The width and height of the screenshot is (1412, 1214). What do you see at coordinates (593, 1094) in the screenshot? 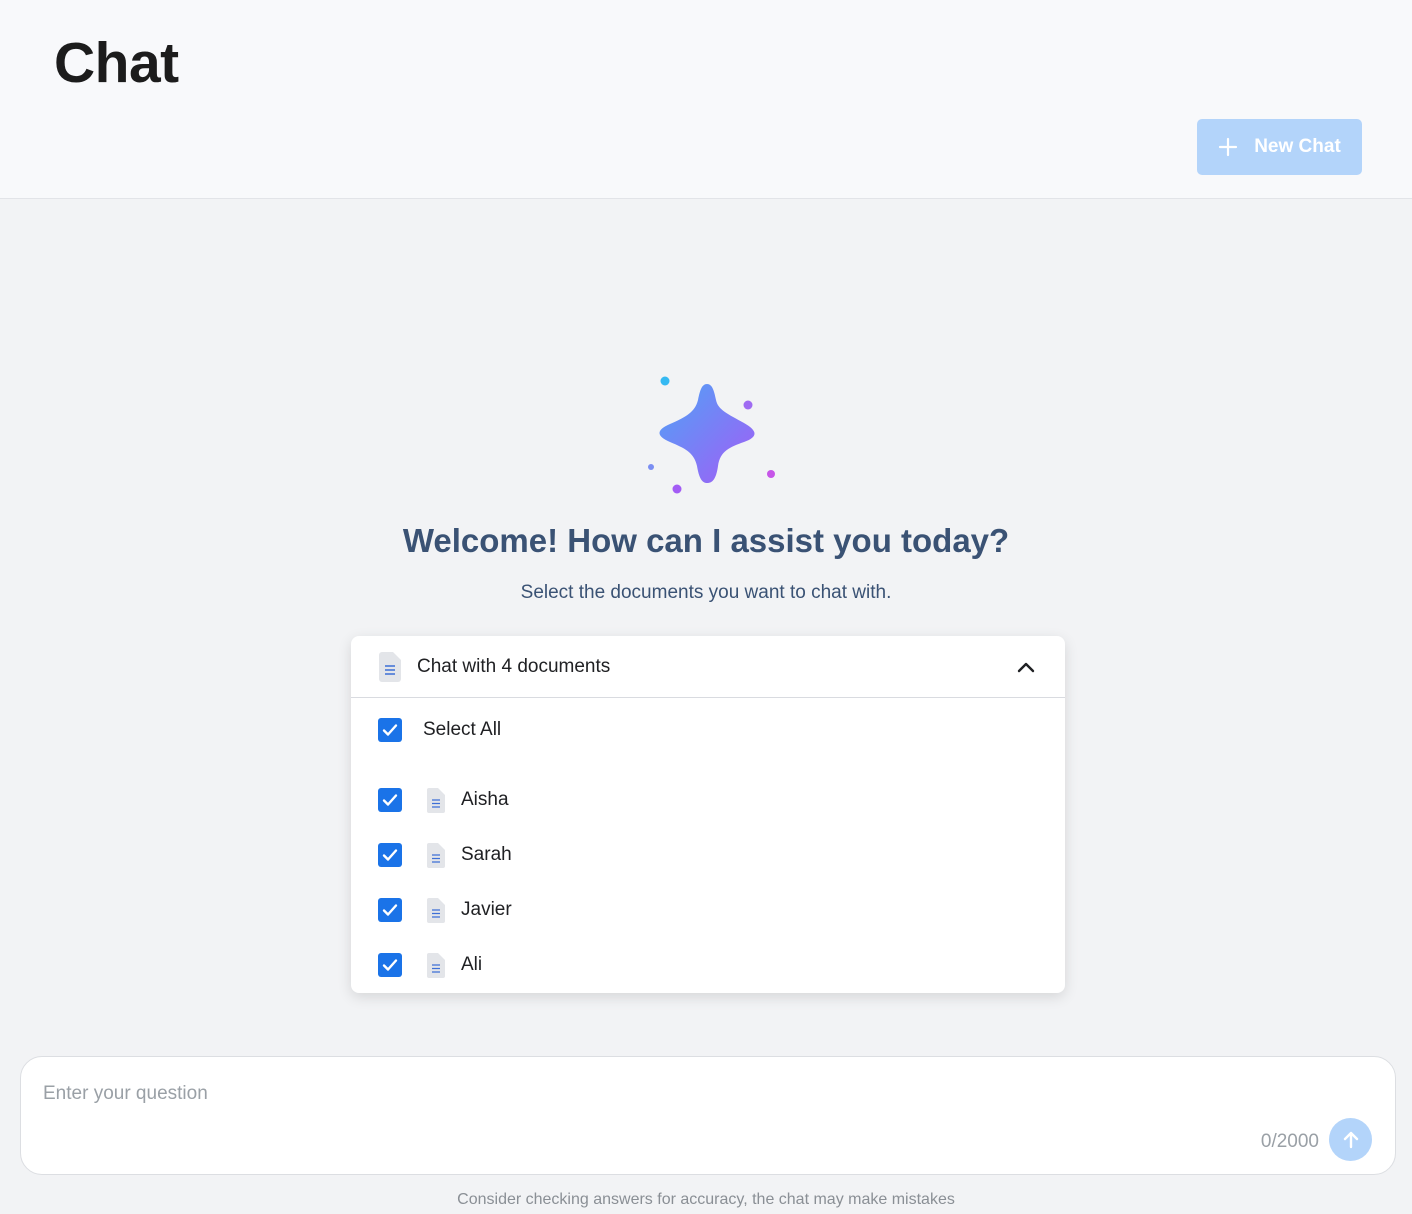
I see `question-input` at bounding box center [593, 1094].